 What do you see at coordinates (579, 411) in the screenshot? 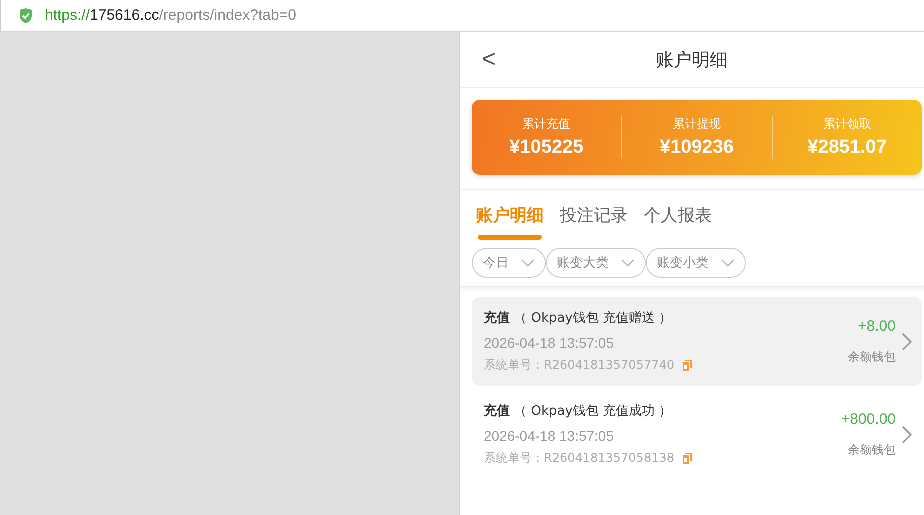
I see `record-title: 充值 （ Okpay钱包 充值成功 ）` at bounding box center [579, 411].